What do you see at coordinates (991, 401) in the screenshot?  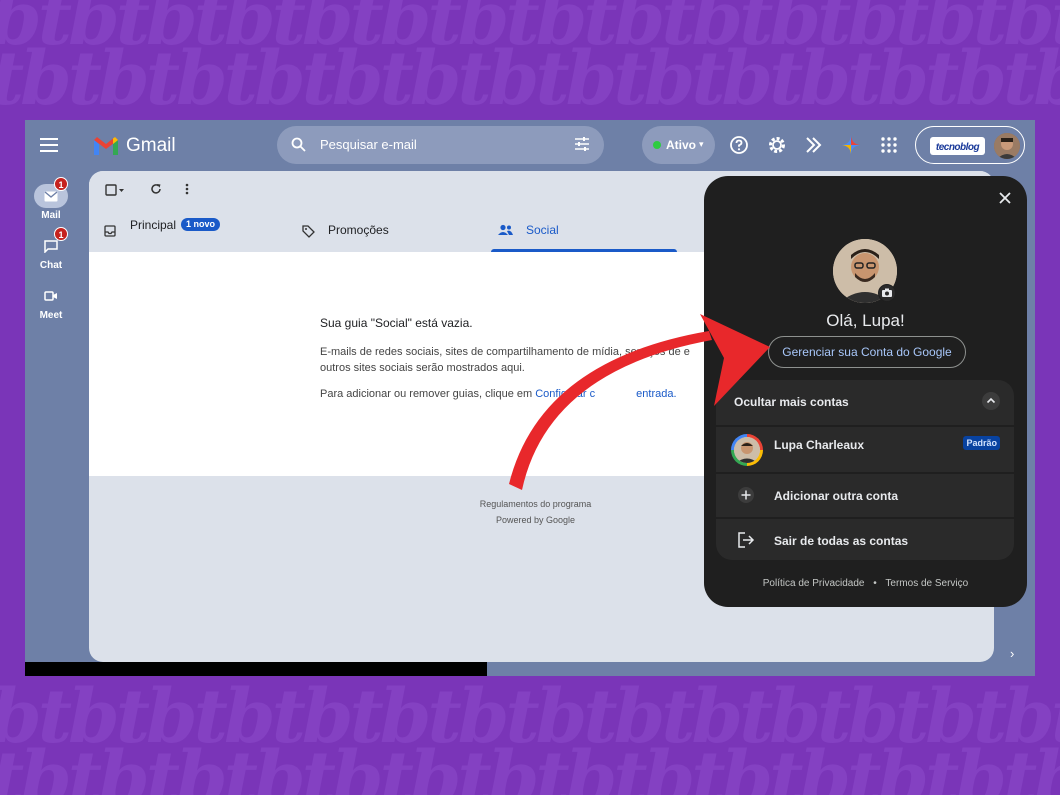 I see `chevron-up-icon` at bounding box center [991, 401].